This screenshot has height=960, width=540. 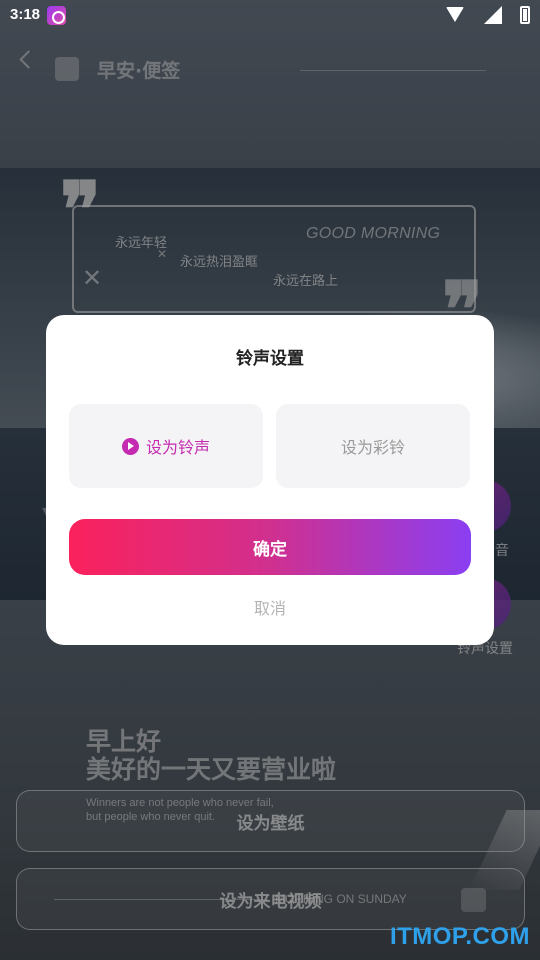 What do you see at coordinates (270, 547) in the screenshot?
I see `confirm-button: 确定` at bounding box center [270, 547].